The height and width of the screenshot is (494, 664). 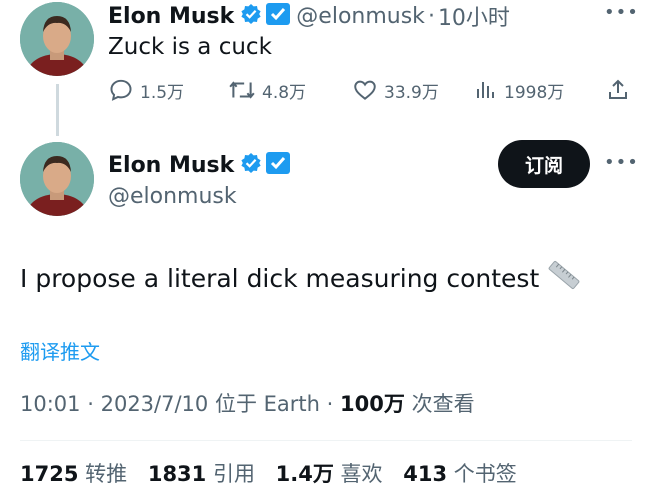 I want to click on quotes-count: 1831, so click(x=177, y=474).